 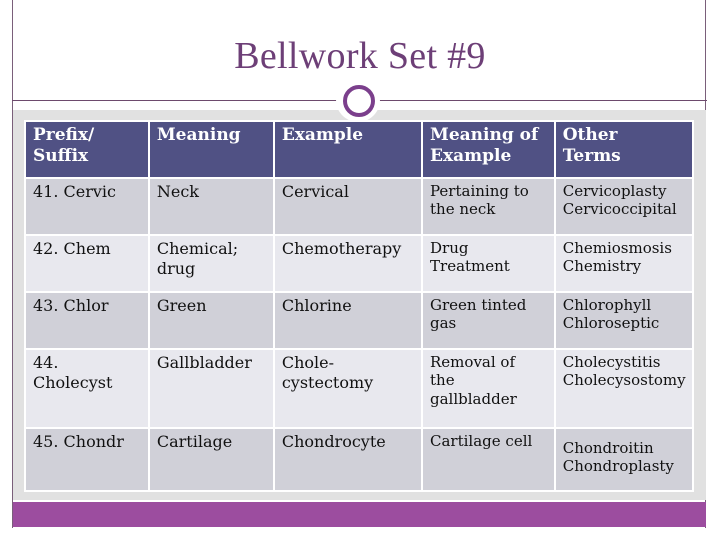 What do you see at coordinates (72, 248) in the screenshot?
I see `cell-text-line: 42. Chem` at bounding box center [72, 248].